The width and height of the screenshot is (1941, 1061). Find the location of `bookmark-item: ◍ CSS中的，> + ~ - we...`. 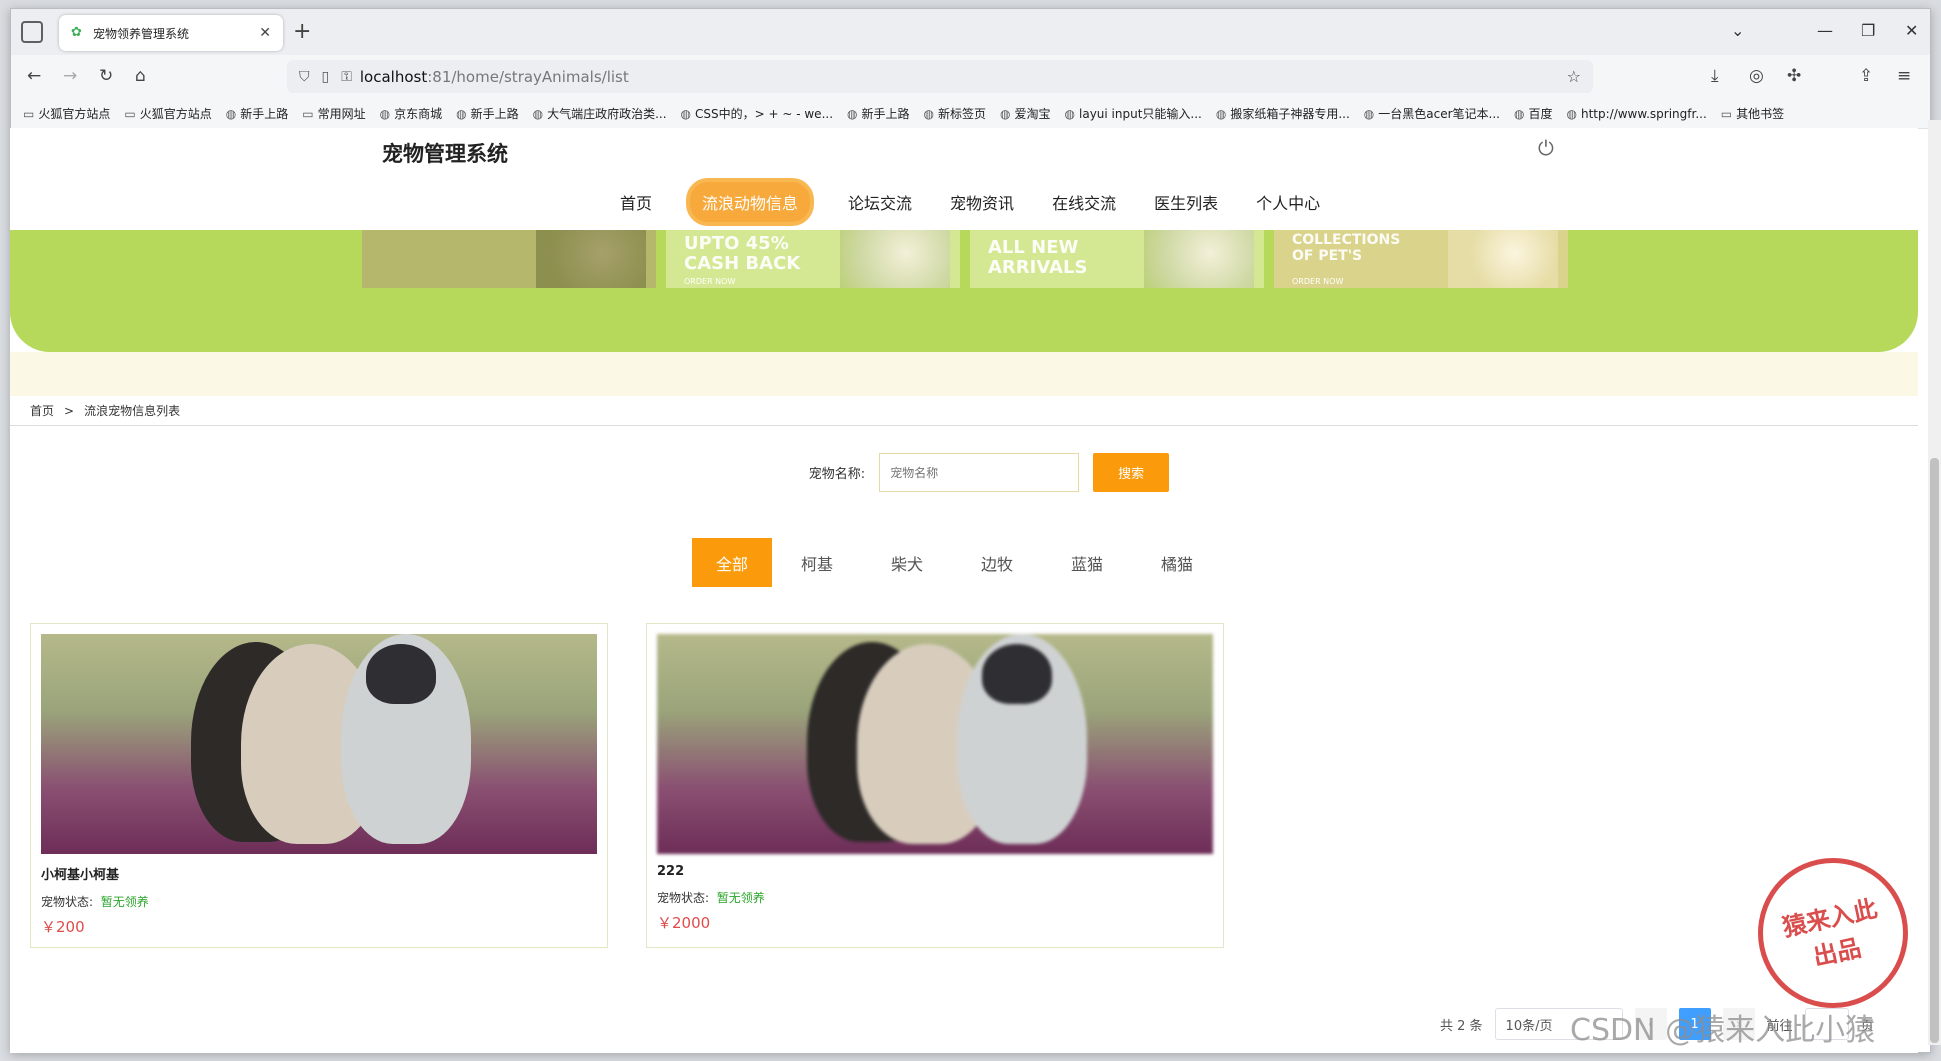

bookmark-item: ◍ CSS中的，> + ~ - we... is located at coordinates (757, 113).